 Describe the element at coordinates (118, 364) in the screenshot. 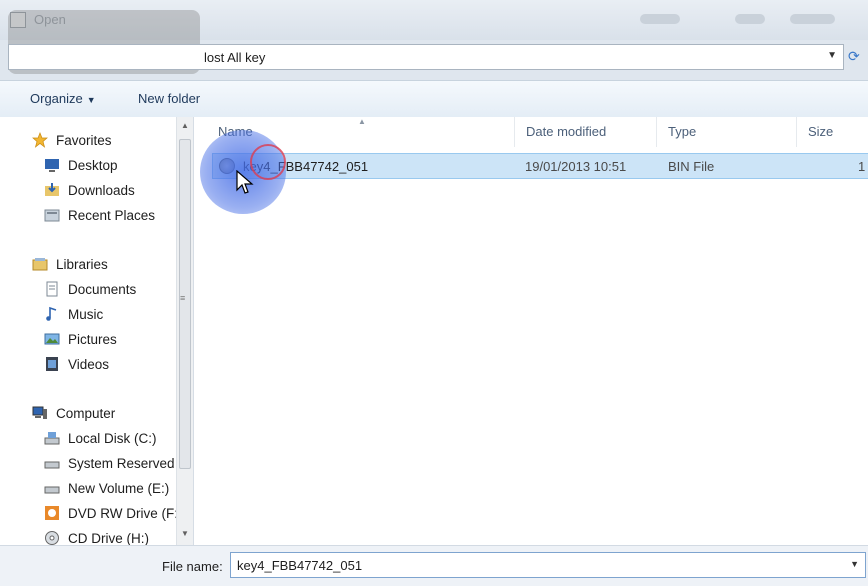

I see `nav-item-videos: Videos` at that location.